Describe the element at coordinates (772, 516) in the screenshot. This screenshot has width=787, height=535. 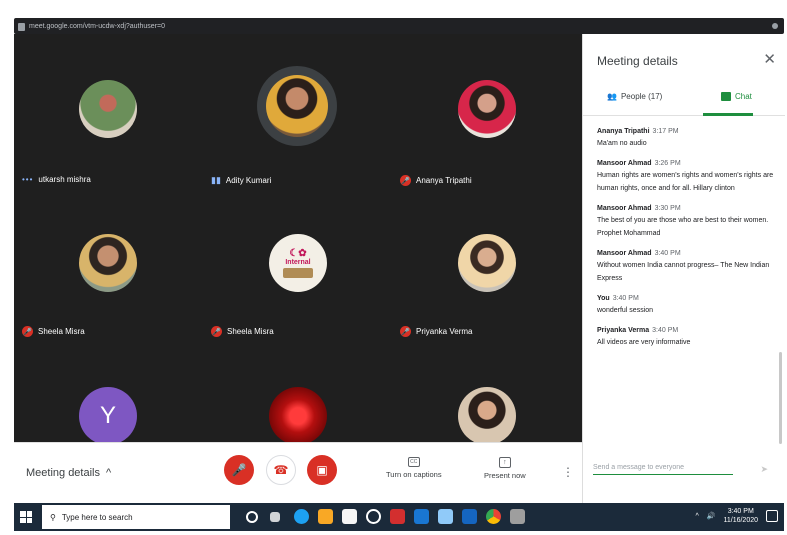
I see `notifications-icon` at that location.